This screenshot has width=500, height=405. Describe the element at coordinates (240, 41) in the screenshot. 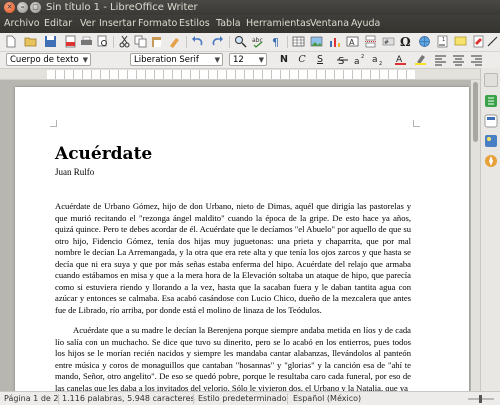

I see `find-replace-icon` at that location.